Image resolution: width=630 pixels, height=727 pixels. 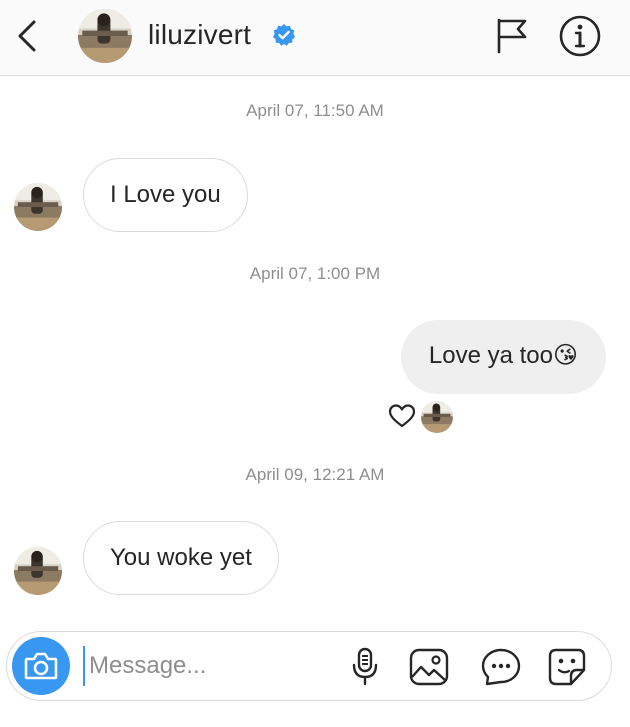 I want to click on microphone-icon, so click(x=365, y=666).